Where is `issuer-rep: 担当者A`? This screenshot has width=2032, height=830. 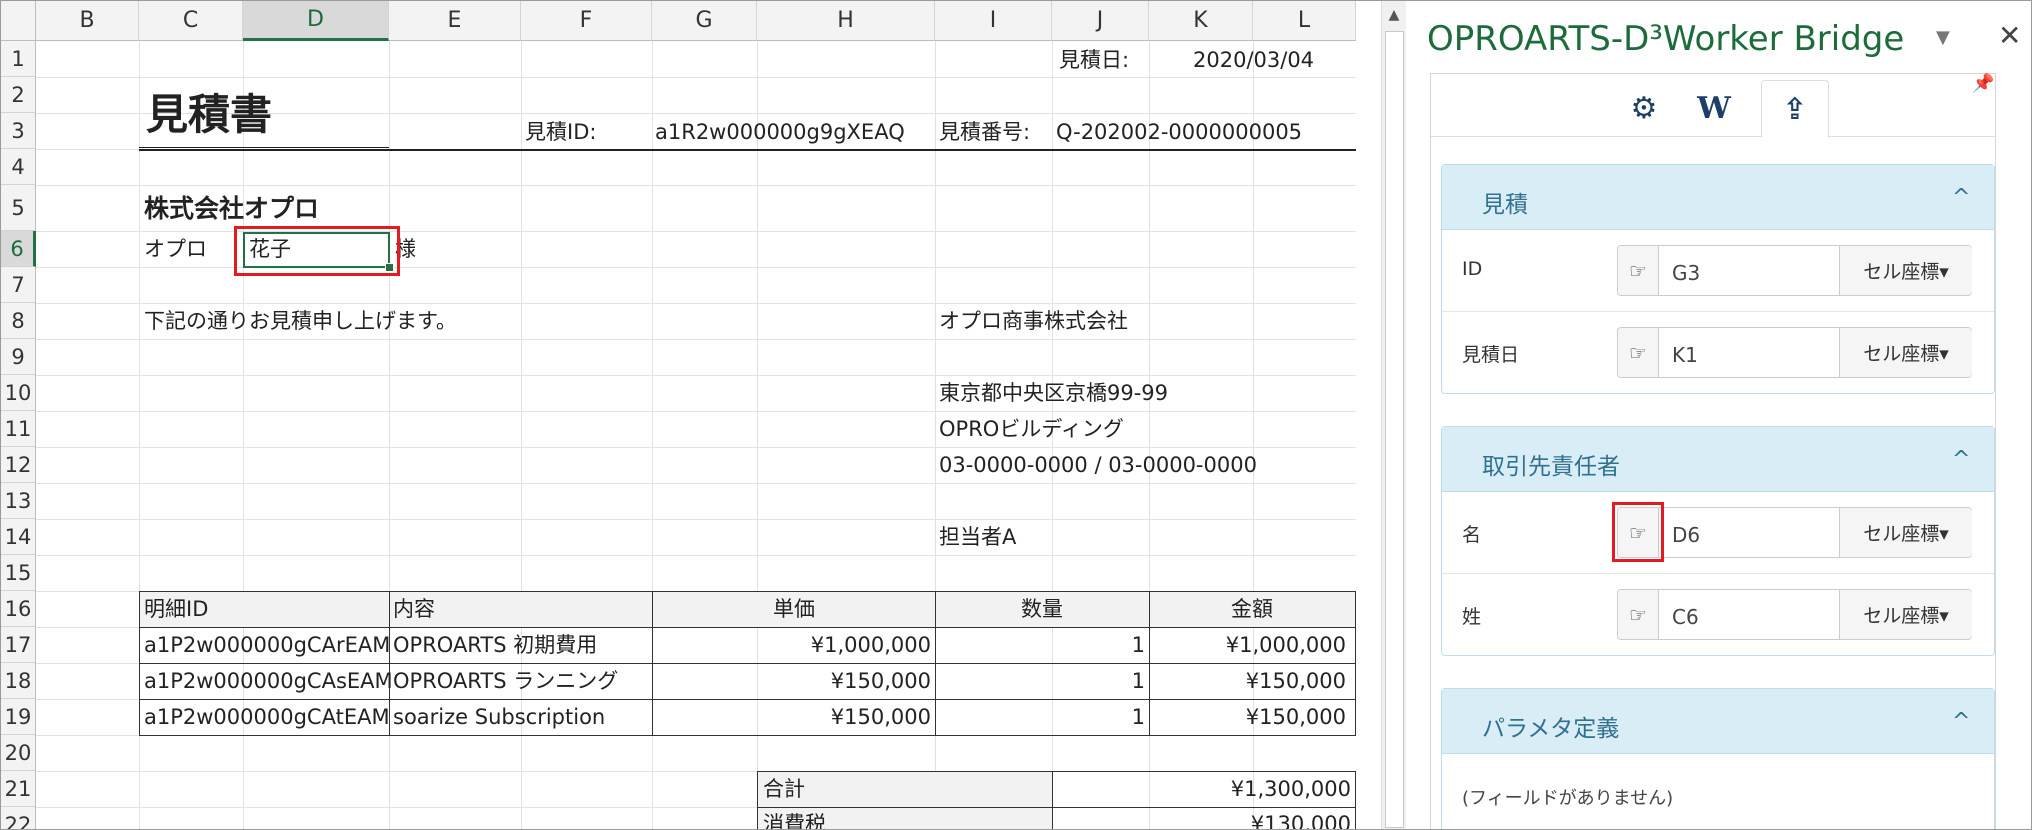
issuer-rep: 担当者A is located at coordinates (978, 537).